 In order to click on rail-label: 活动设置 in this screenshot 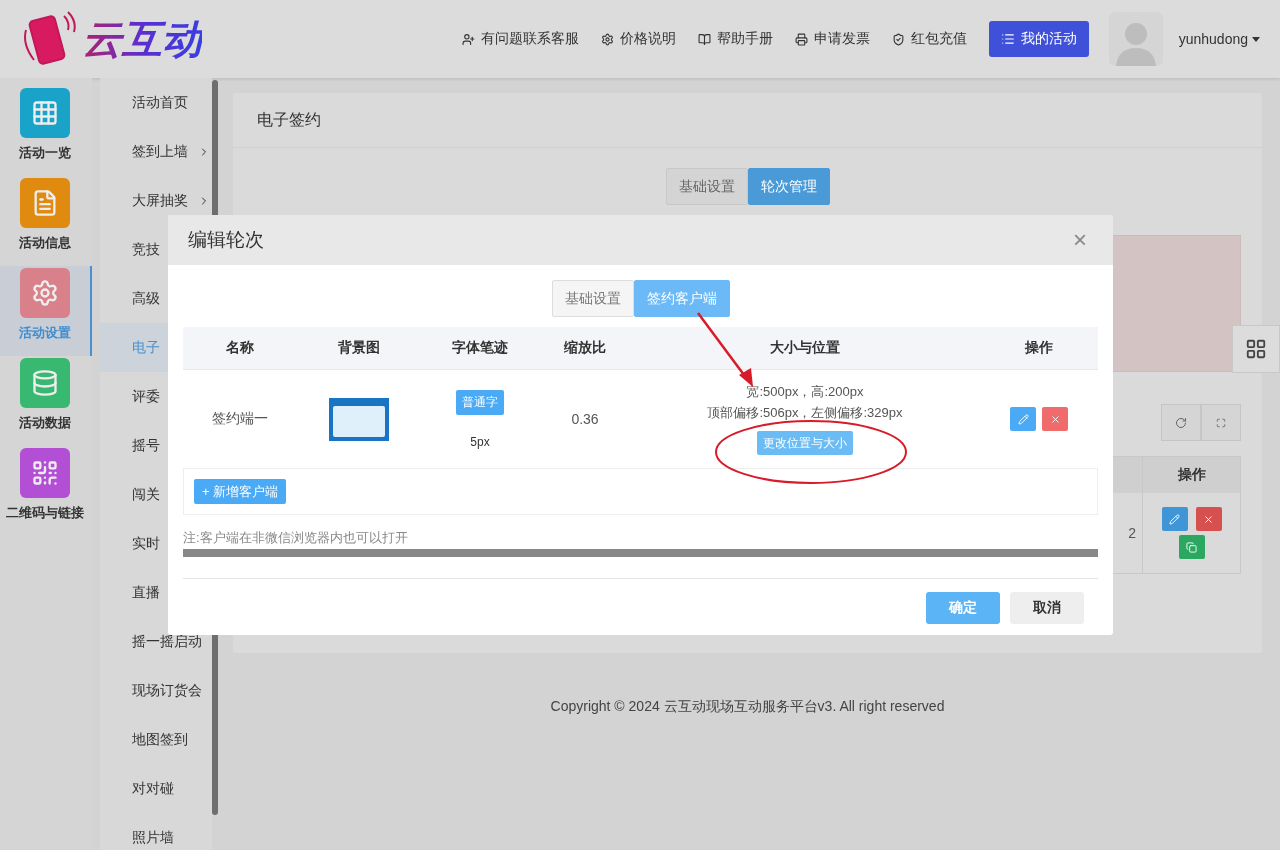, I will do `click(45, 333)`.